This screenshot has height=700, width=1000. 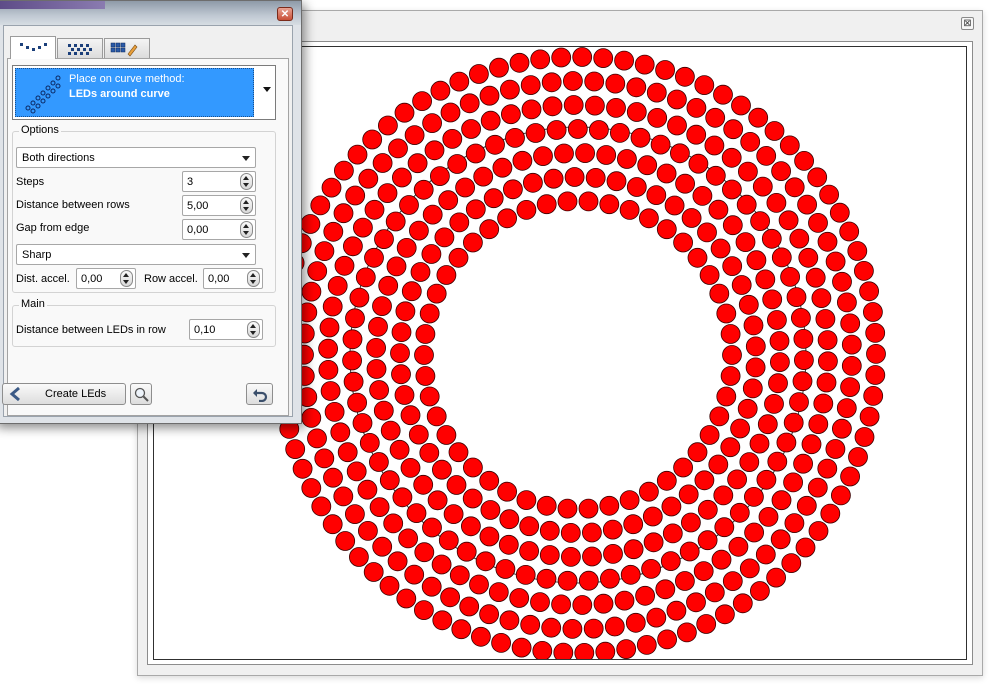 What do you see at coordinates (127, 48) in the screenshot?
I see `tab-grid-edit` at bounding box center [127, 48].